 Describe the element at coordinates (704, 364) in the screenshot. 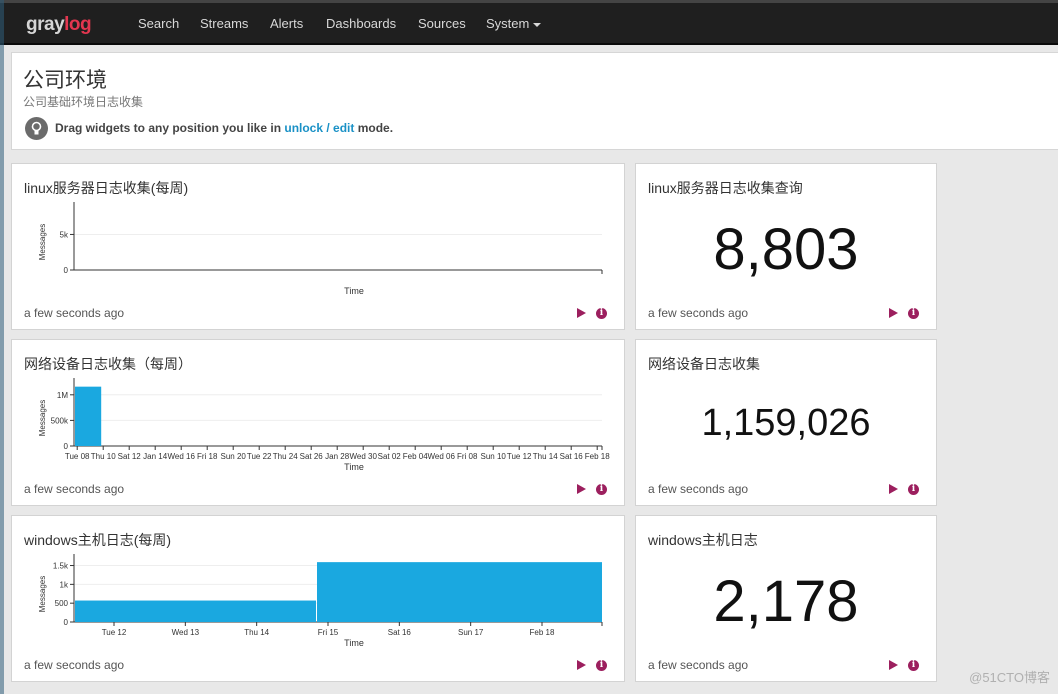

I see `widget-title: 网络设备日志收集` at that location.